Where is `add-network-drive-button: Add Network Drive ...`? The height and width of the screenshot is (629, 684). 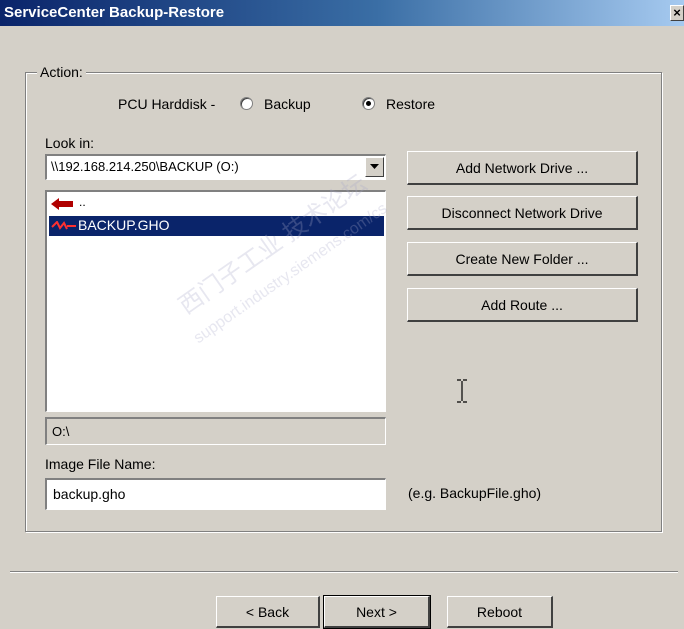
add-network-drive-button: Add Network Drive ... is located at coordinates (522, 168).